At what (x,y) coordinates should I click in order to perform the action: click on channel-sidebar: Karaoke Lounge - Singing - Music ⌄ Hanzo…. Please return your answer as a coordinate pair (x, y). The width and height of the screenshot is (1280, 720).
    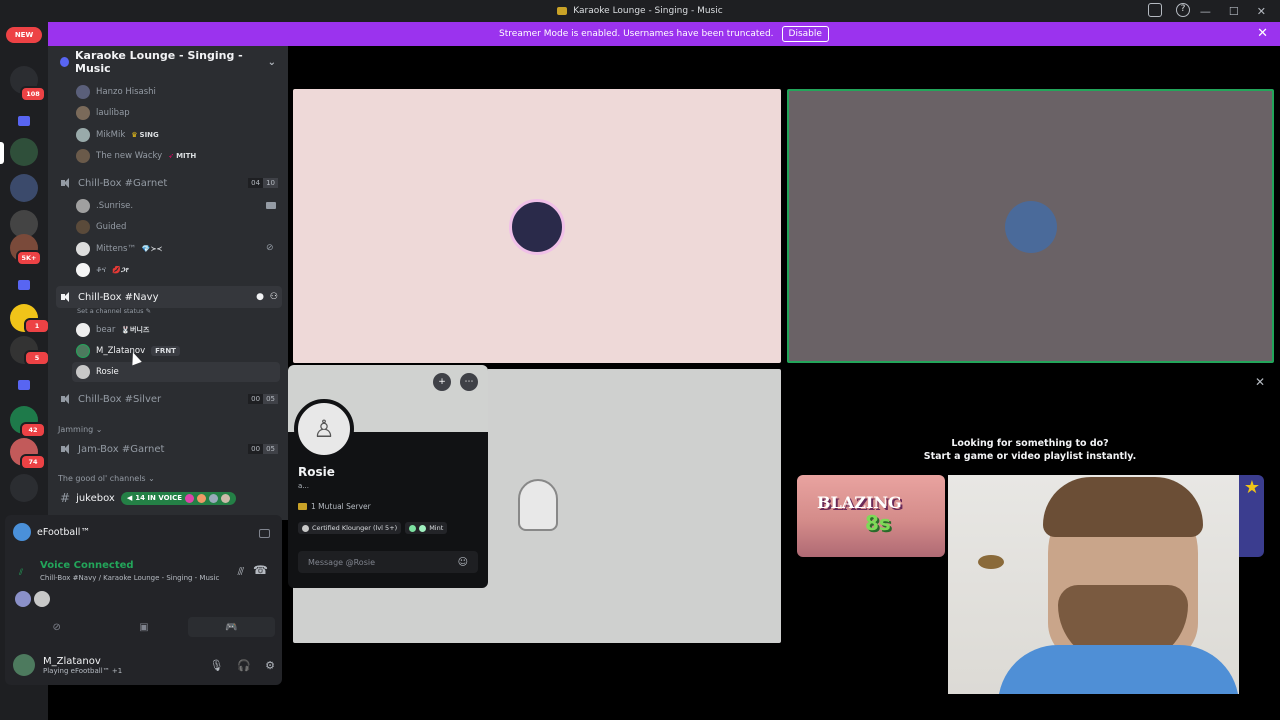
    Looking at the image, I should click on (168, 283).